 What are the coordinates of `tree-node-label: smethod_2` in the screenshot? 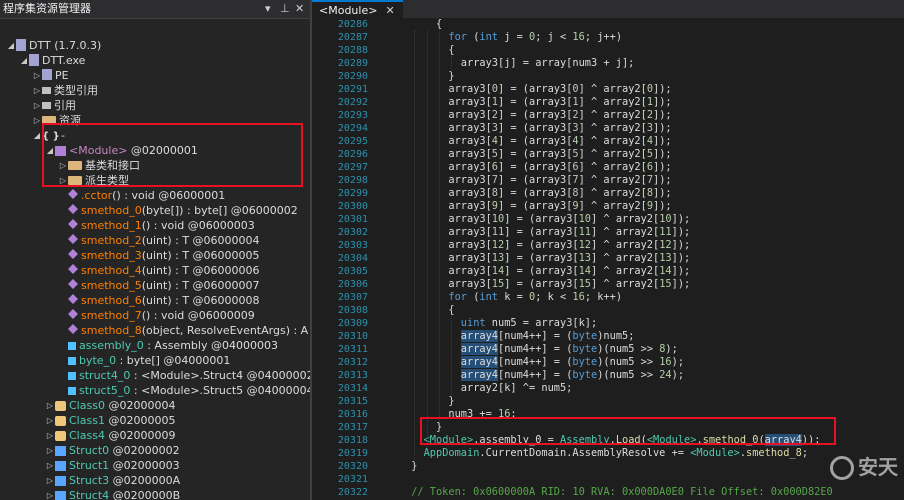 It's located at (111, 240).